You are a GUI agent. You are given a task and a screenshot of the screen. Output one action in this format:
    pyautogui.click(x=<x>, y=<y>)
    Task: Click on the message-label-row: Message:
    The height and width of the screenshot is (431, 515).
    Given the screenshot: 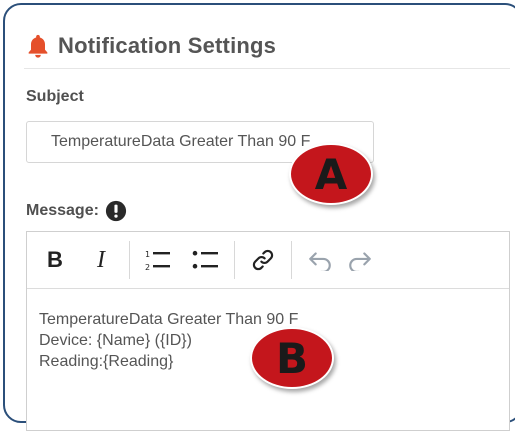 What is the action you would take?
    pyautogui.click(x=76, y=211)
    